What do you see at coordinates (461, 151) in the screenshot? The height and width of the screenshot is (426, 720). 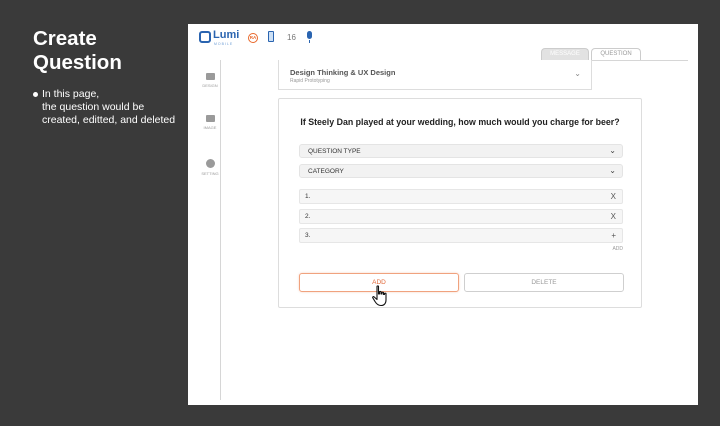 I see `question-type-select: QUESTION TYPE ⌄` at bounding box center [461, 151].